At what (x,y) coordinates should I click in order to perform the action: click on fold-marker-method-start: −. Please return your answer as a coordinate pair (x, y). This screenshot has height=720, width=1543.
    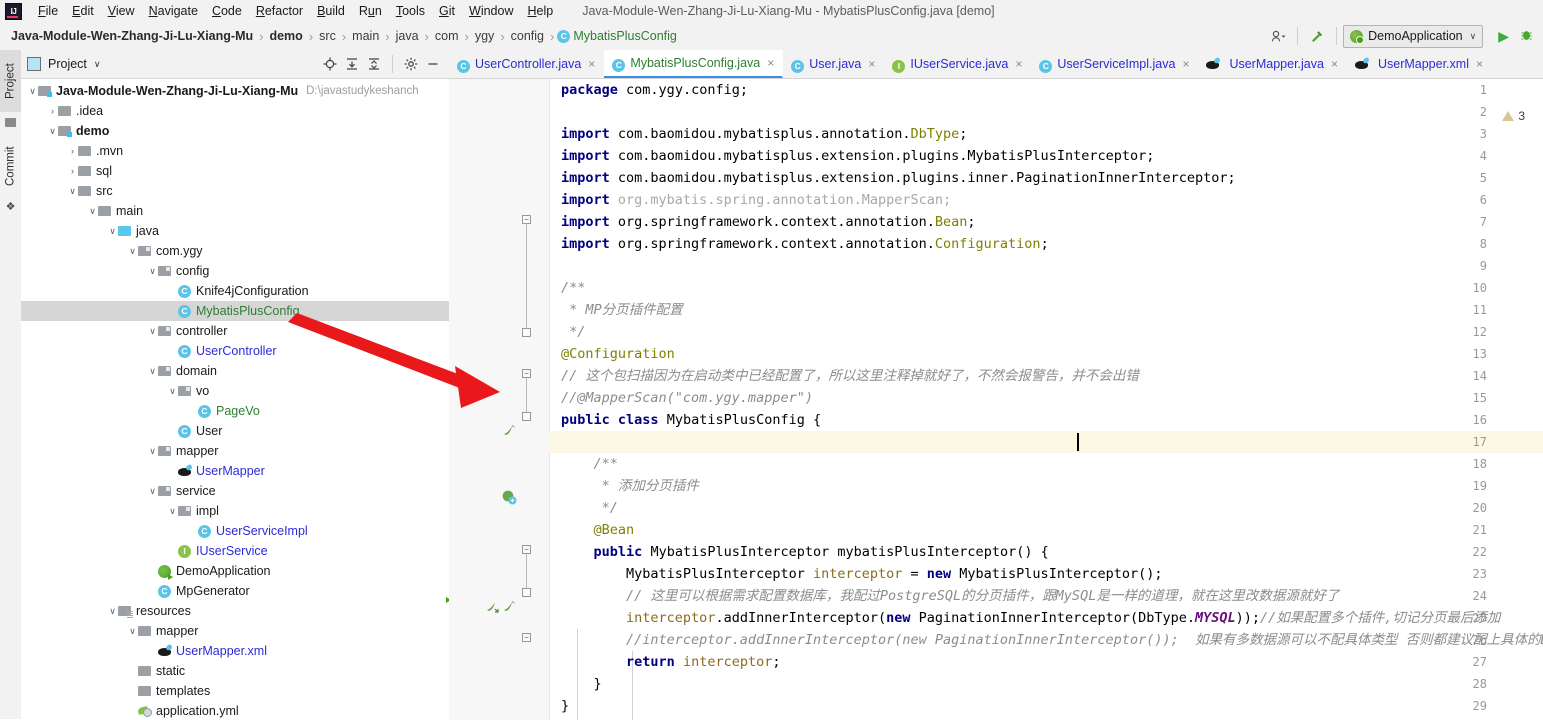
    Looking at the image, I should click on (526, 637).